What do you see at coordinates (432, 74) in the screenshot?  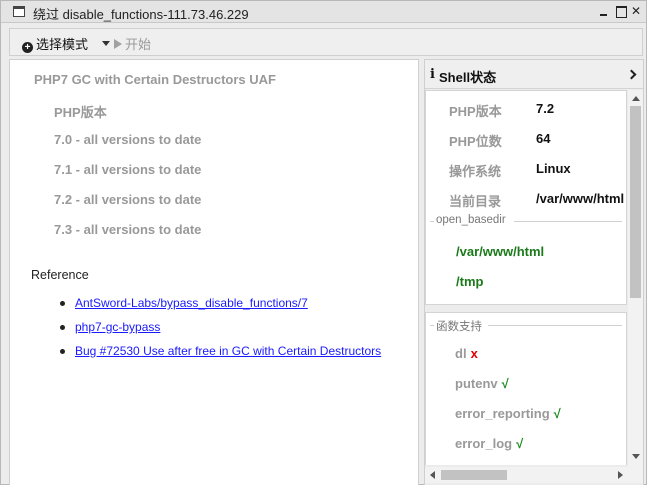 I see `info-icon: i` at bounding box center [432, 74].